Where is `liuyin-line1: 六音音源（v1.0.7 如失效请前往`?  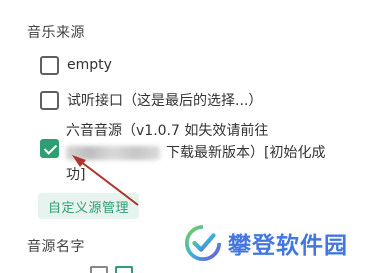
liuyin-line1: 六音音源（v1.0.7 如失效请前往 is located at coordinates (167, 131).